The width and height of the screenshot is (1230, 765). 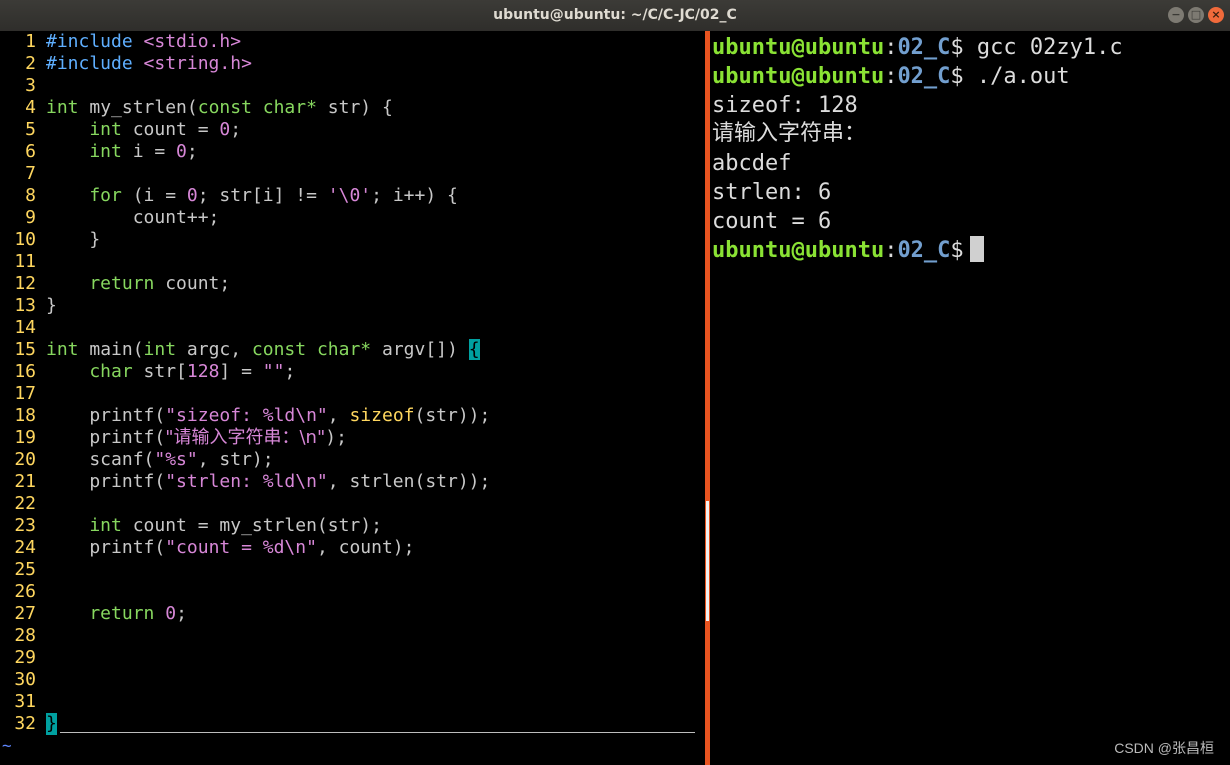 What do you see at coordinates (707, 398) in the screenshot?
I see `pane-divider` at bounding box center [707, 398].